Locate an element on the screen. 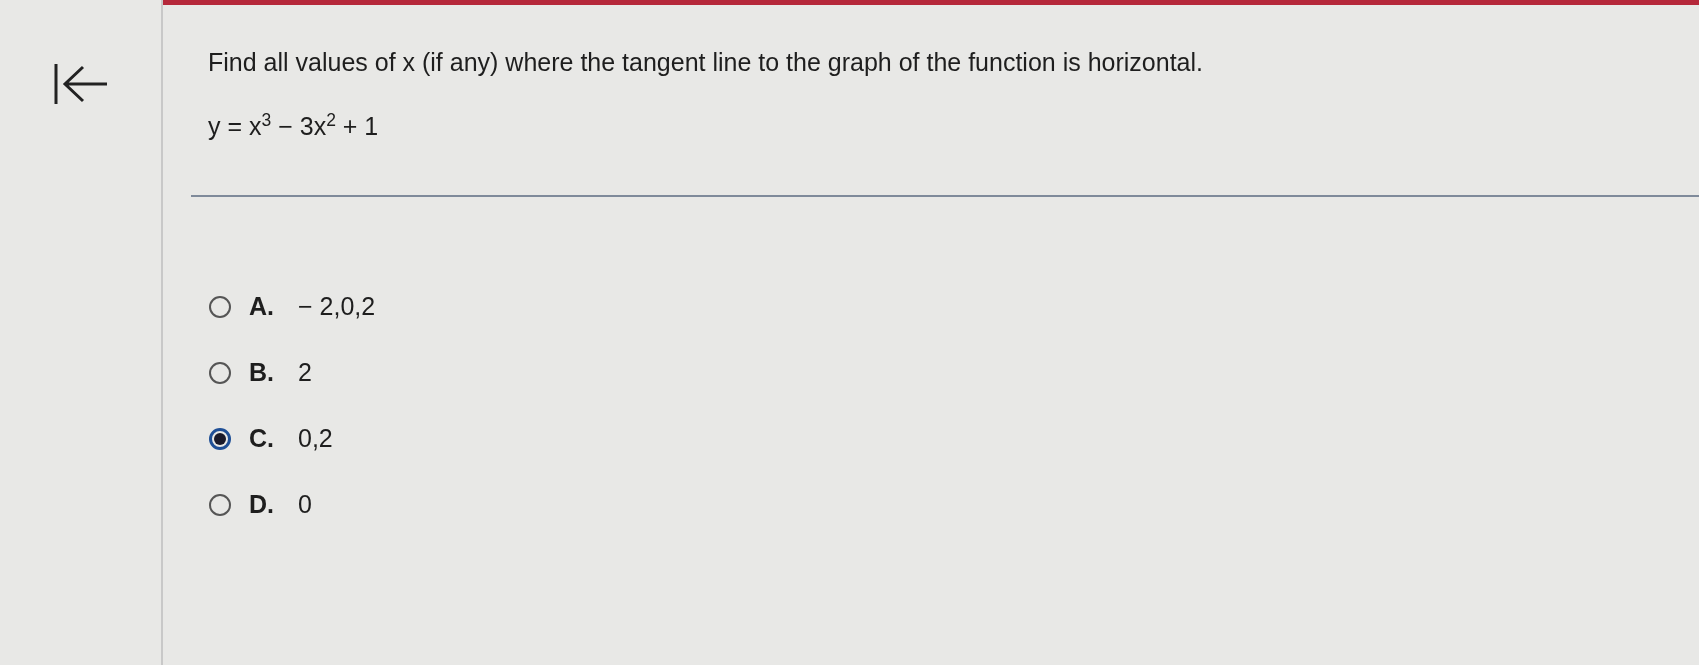  question-text: Find all values of x (if any) where the tangent line to the graph of the function is horizontal. is located at coordinates (706, 62).